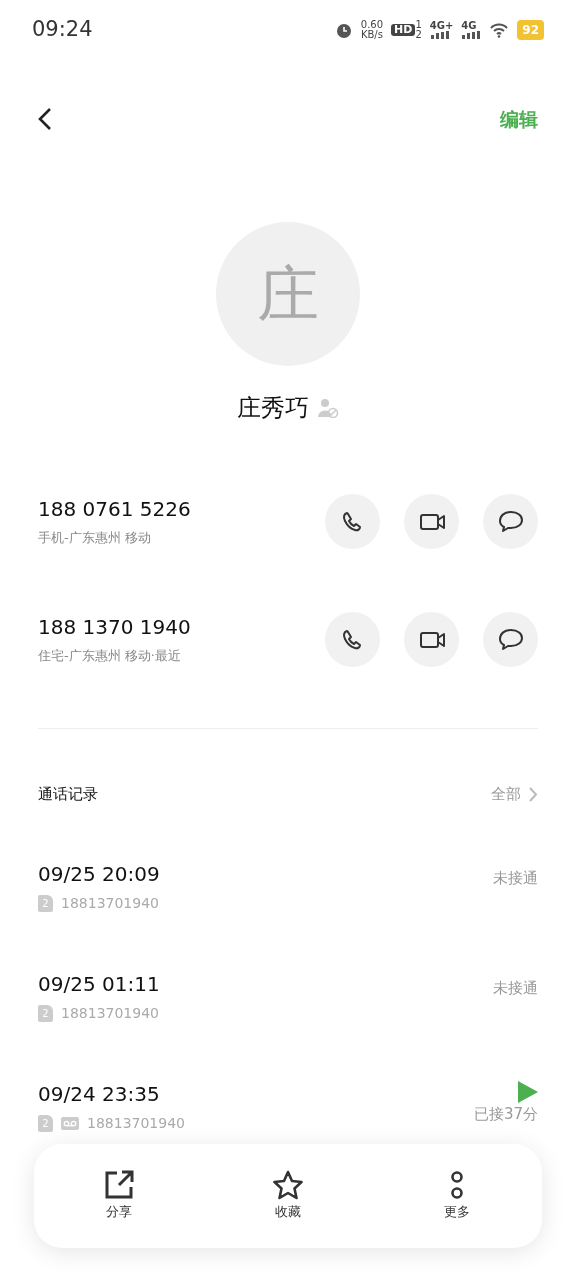 The height and width of the screenshot is (1280, 576). I want to click on contact-name: 庄秀巧, so click(273, 408).